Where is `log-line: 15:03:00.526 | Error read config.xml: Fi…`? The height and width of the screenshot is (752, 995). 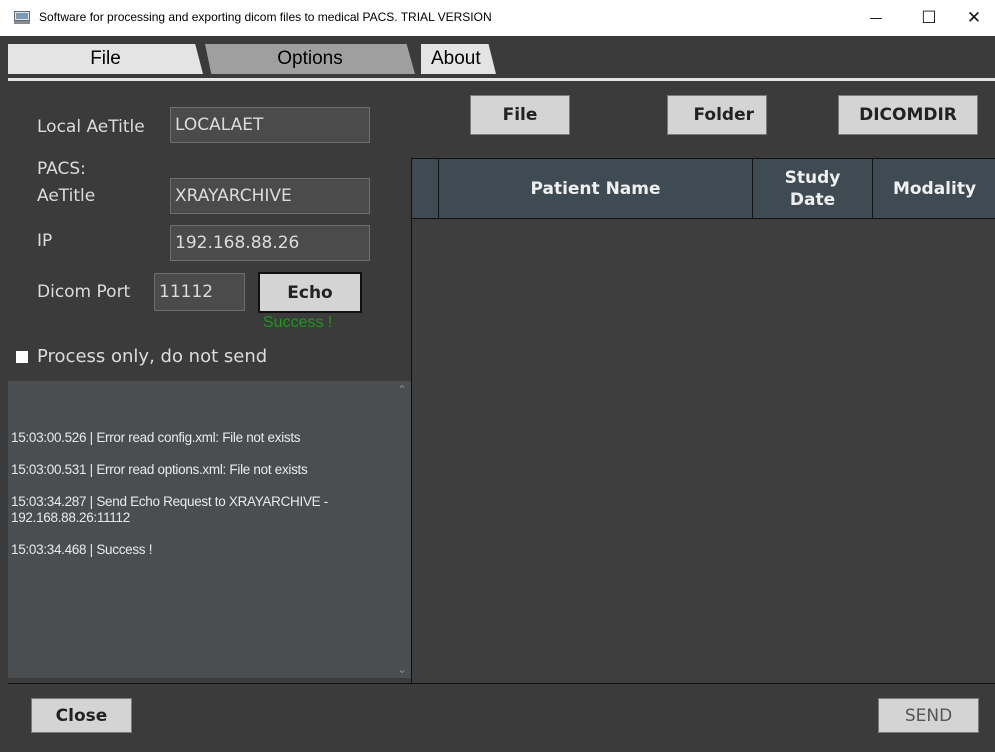
log-line: 15:03:00.526 | Error read config.xml: Fi… is located at coordinates (156, 437).